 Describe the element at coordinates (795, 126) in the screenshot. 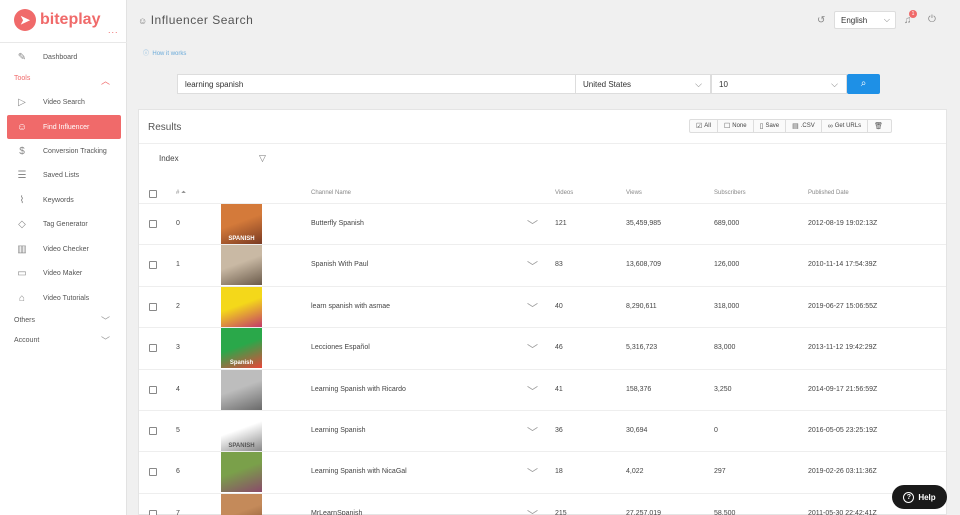

I see `csv-icon: ▤` at that location.